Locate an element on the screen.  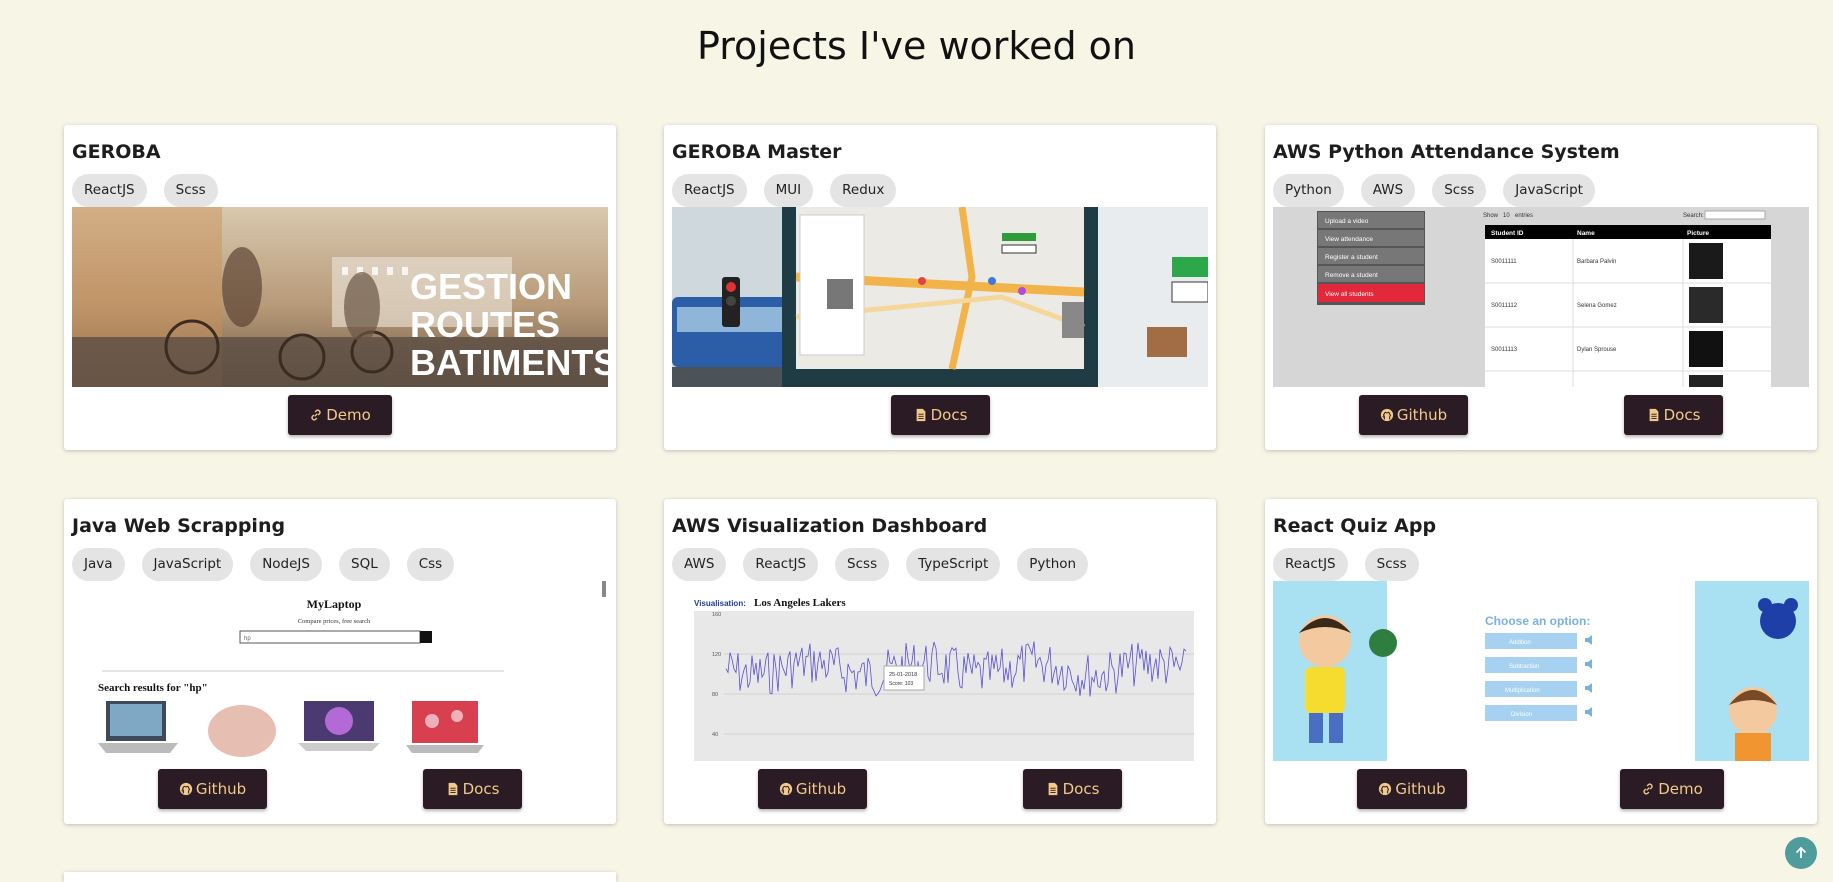
thumb-menu-item: Register a student is located at coordinates (1351, 257).